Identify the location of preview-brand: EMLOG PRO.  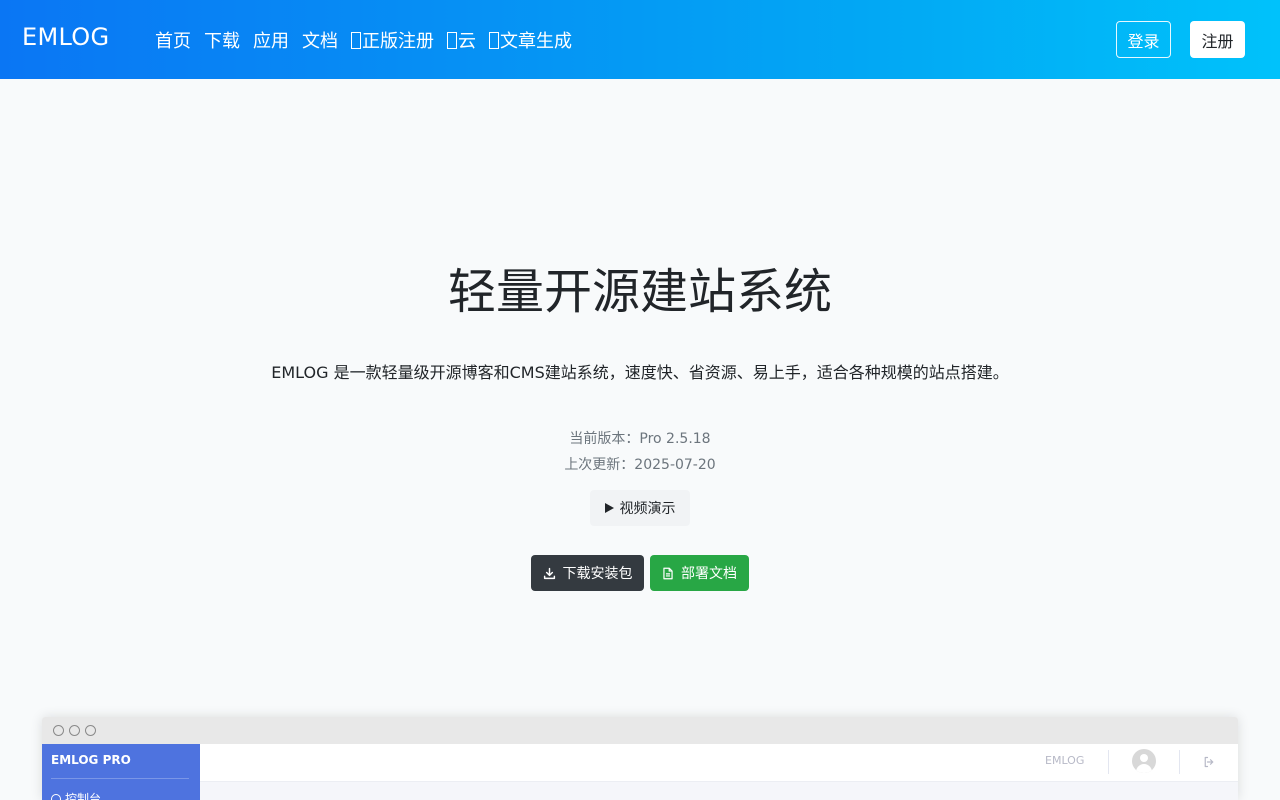
(91, 760).